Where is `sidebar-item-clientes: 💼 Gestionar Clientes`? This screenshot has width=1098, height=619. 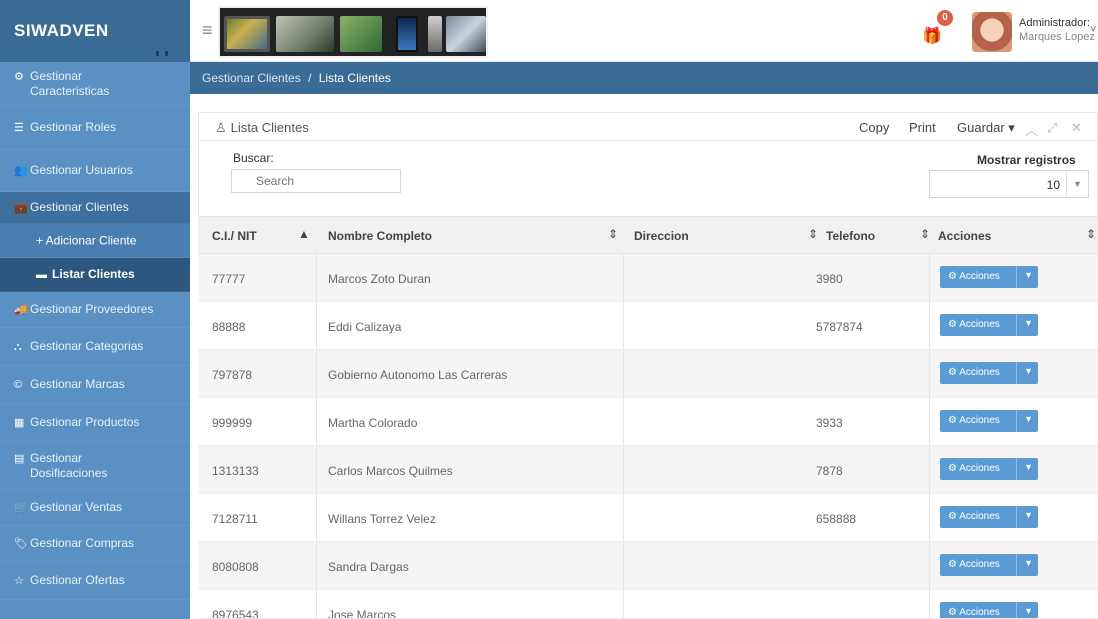 sidebar-item-clientes: 💼 Gestionar Clientes is located at coordinates (95, 208).